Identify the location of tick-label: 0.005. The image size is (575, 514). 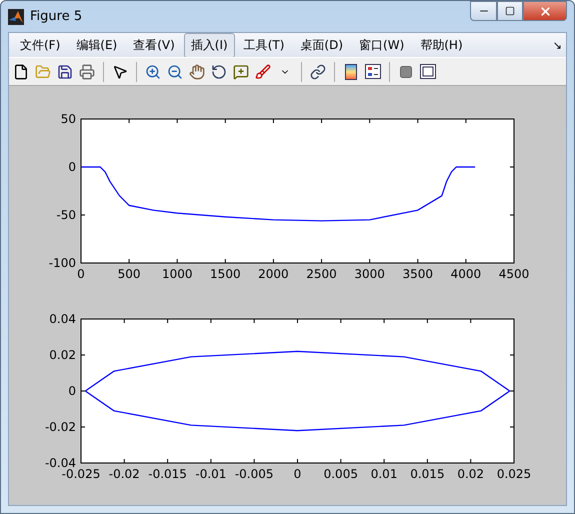
(341, 474).